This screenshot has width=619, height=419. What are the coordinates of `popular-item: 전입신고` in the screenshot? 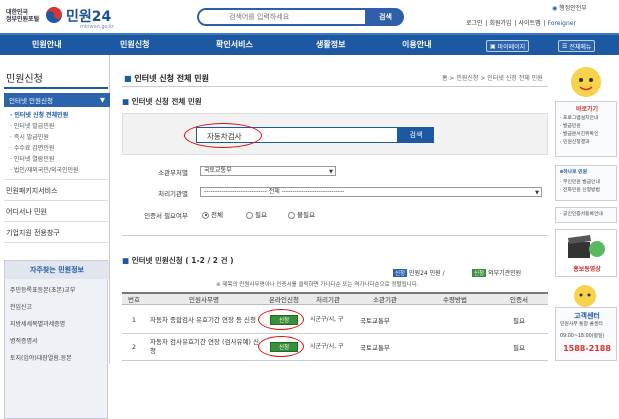 It's located at (21, 306).